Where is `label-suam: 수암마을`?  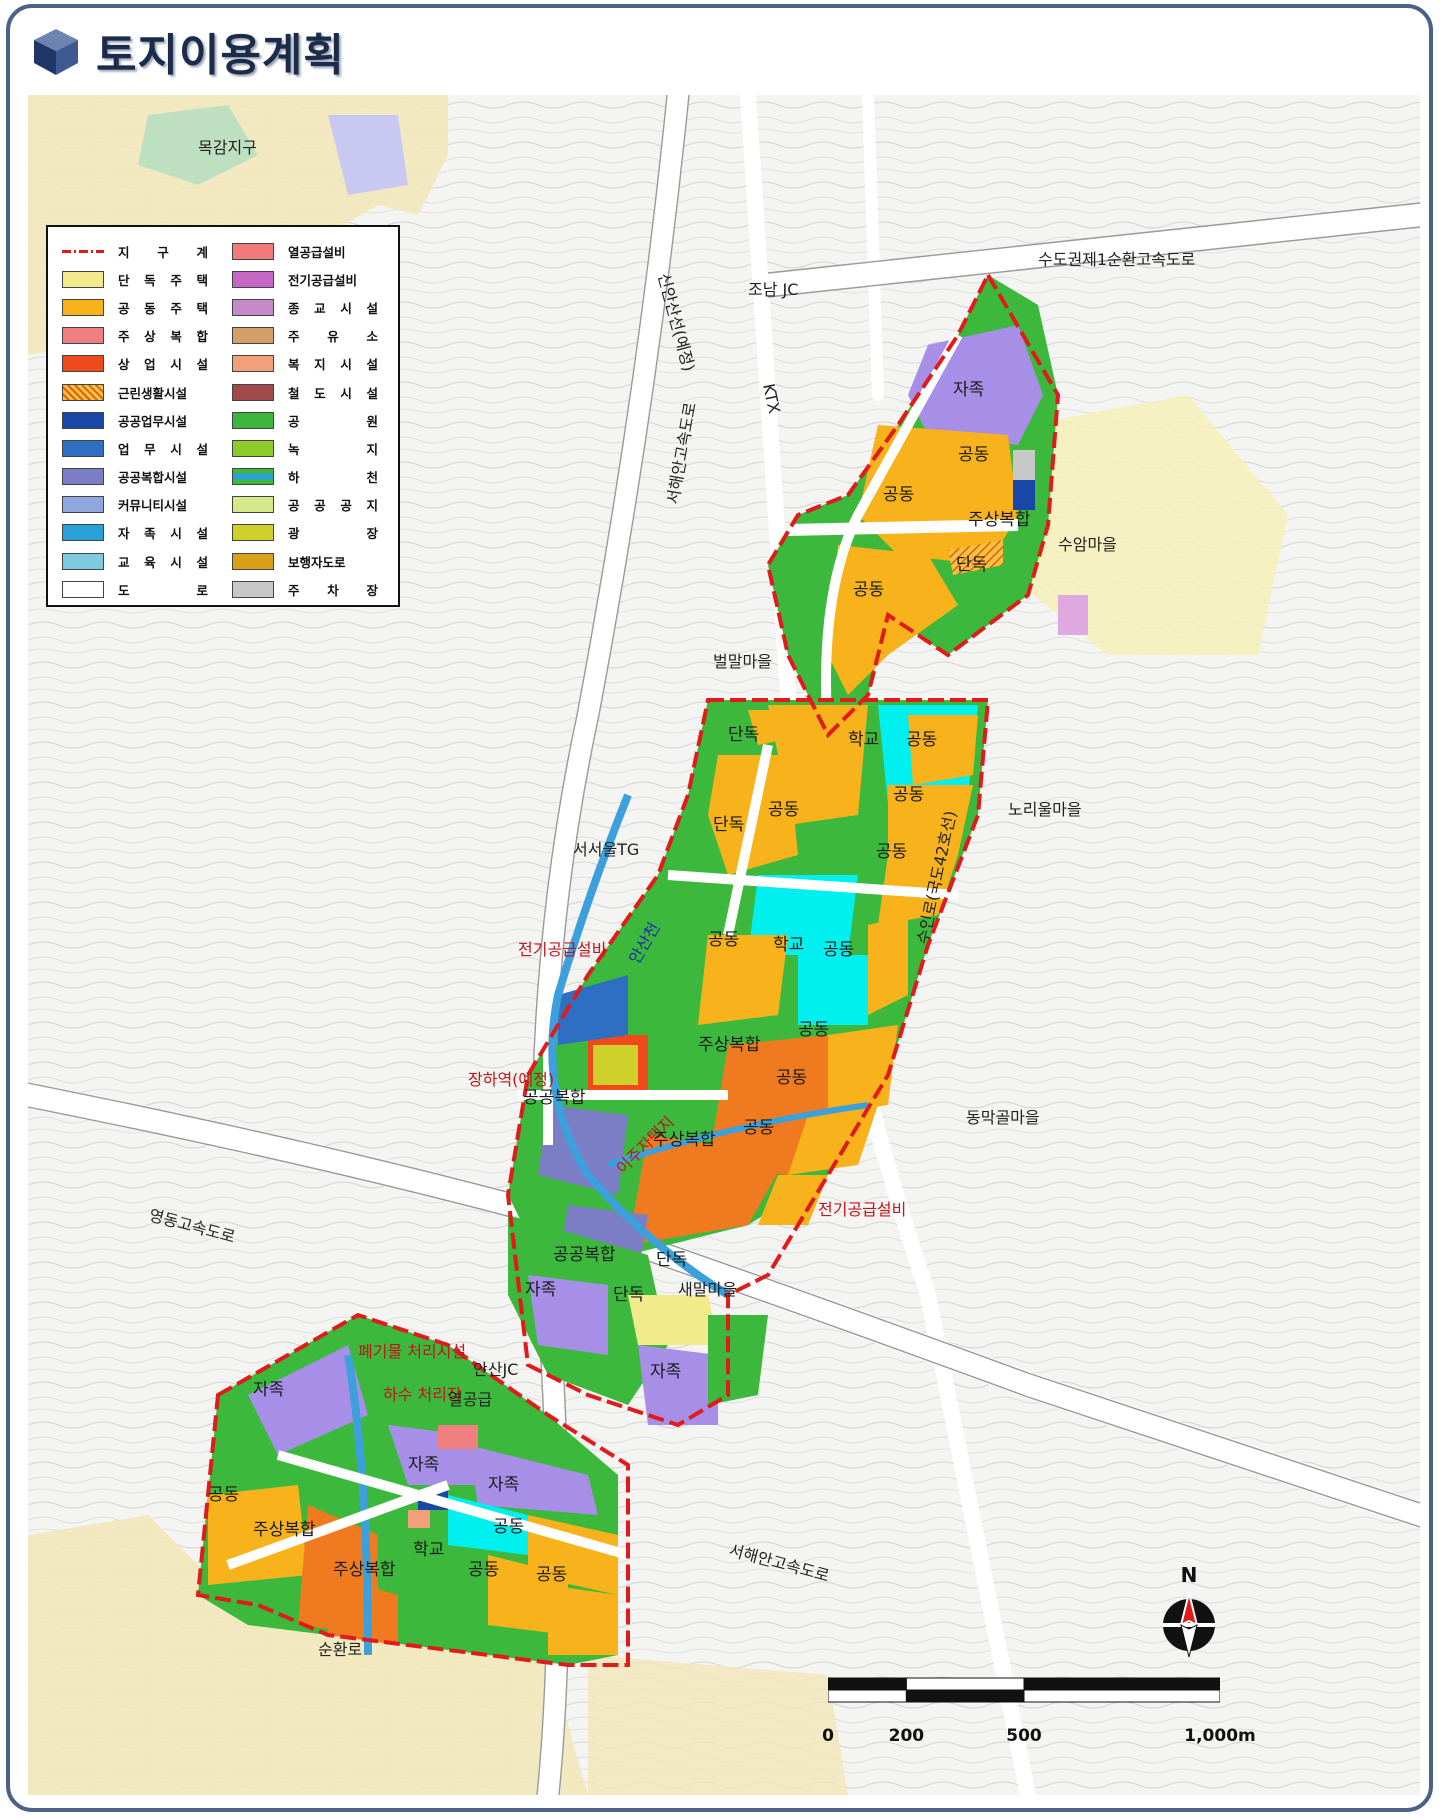 label-suam: 수암마을 is located at coordinates (1087, 544).